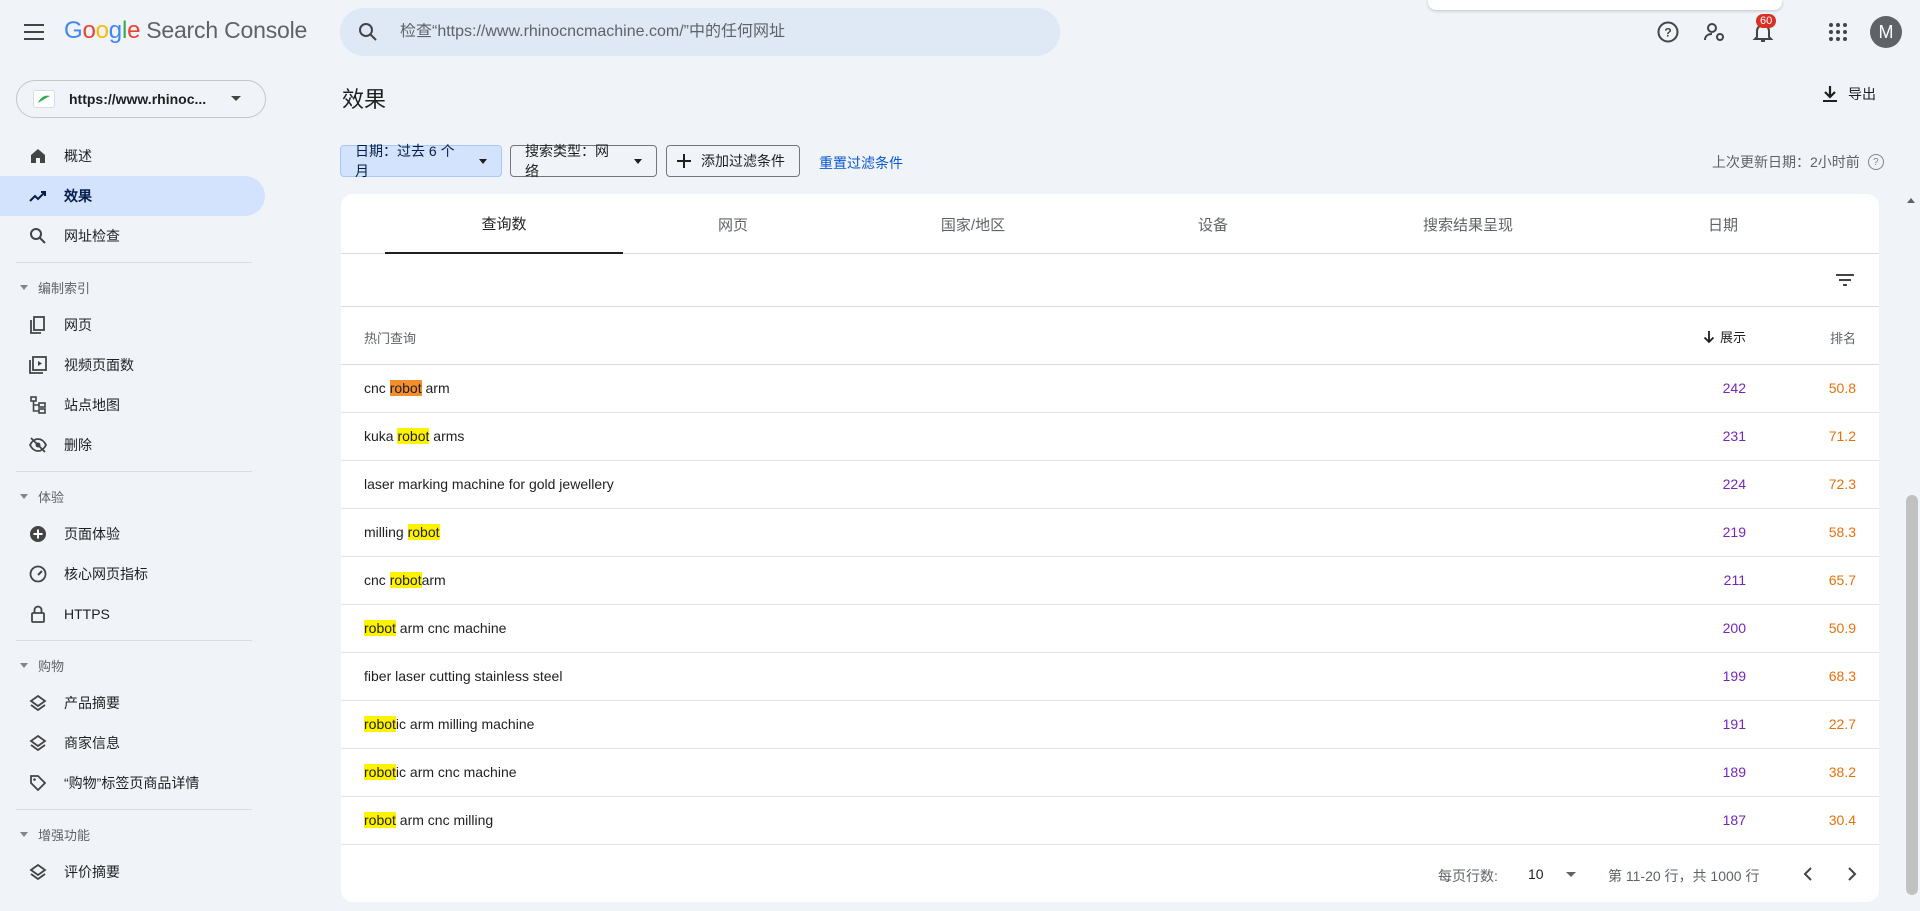 This screenshot has width=1920, height=911. What do you see at coordinates (236, 98) in the screenshot?
I see `chevron-down-icon` at bounding box center [236, 98].